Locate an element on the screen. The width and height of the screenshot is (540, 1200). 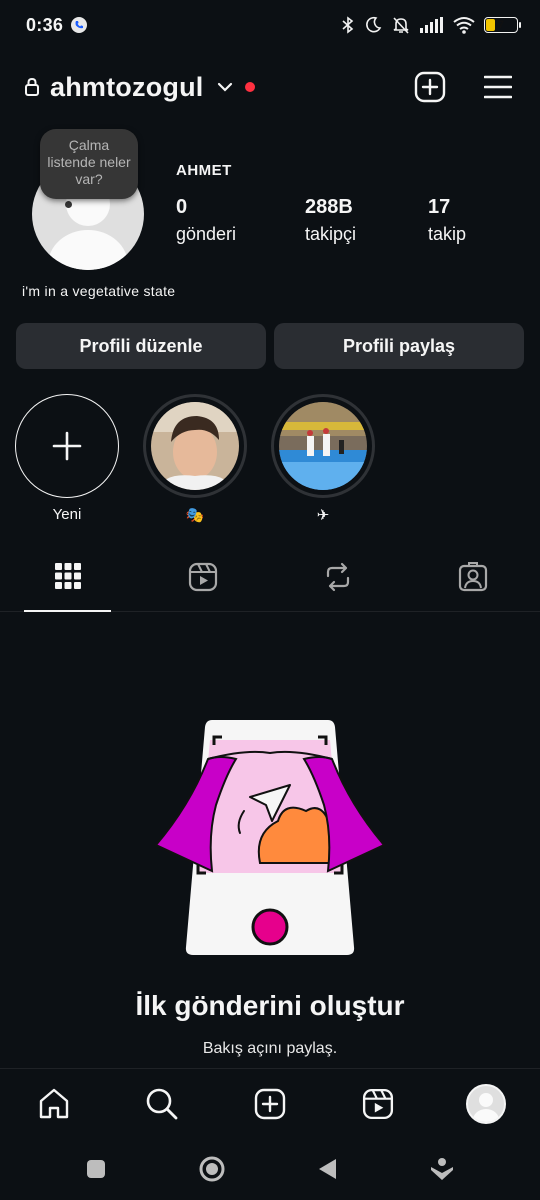
highlight-new: Yeni is located at coordinates (67, 458).